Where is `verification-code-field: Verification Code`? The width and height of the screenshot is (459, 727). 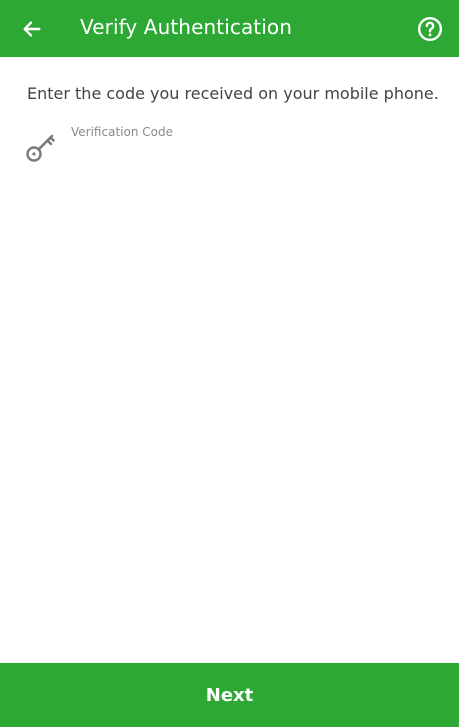
verification-code-field: Verification Code is located at coordinates (229, 145).